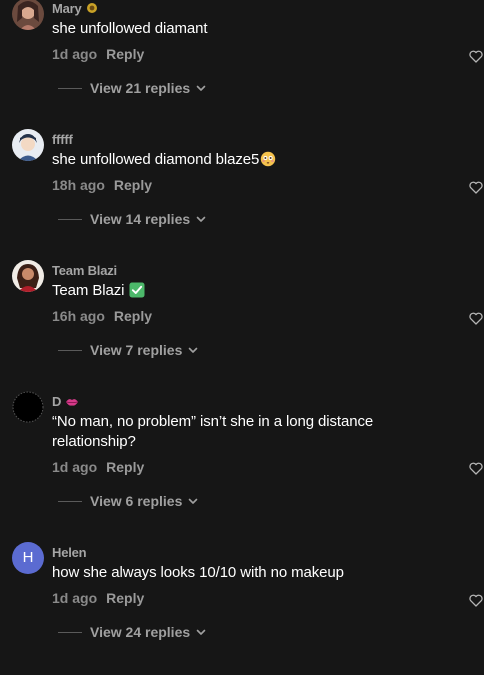 This screenshot has height=675, width=484. What do you see at coordinates (156, 159) in the screenshot?
I see `comment-text-content: she unfollowed diamond blaze5` at bounding box center [156, 159].